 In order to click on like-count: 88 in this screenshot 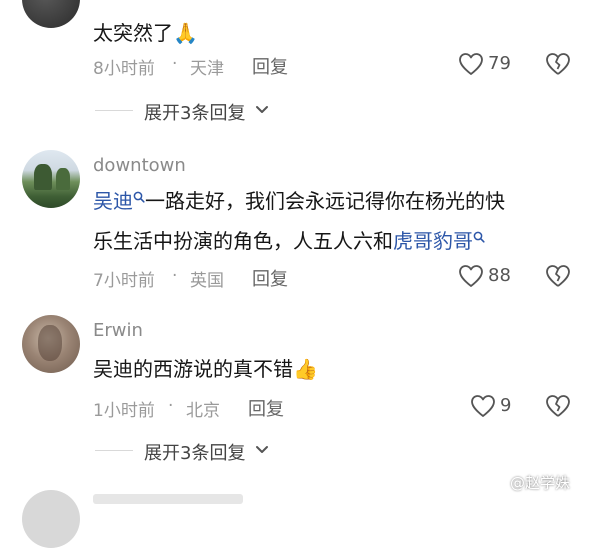, I will do `click(499, 275)`.